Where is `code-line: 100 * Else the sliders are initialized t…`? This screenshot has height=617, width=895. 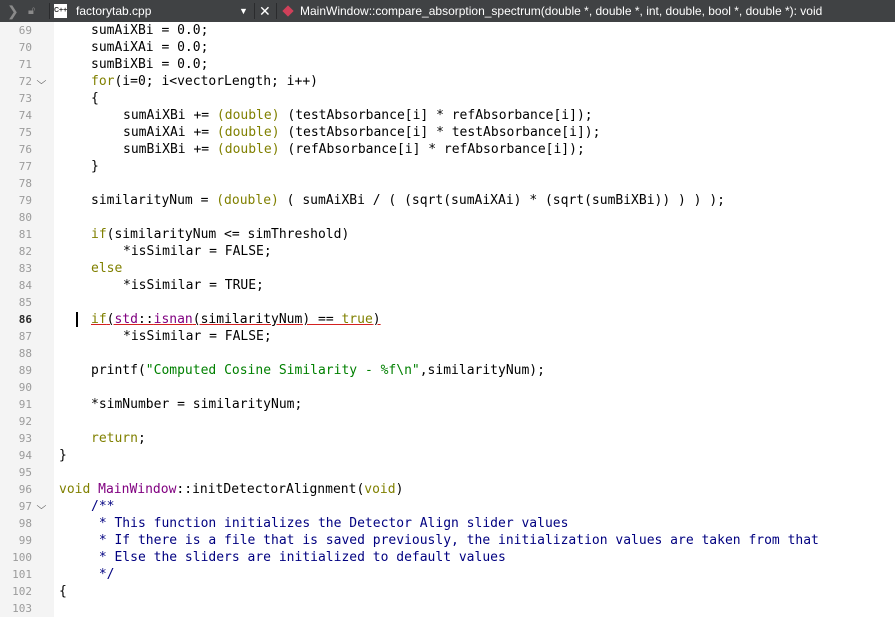 code-line: 100 * Else the sliders are initialized t… is located at coordinates (447, 557).